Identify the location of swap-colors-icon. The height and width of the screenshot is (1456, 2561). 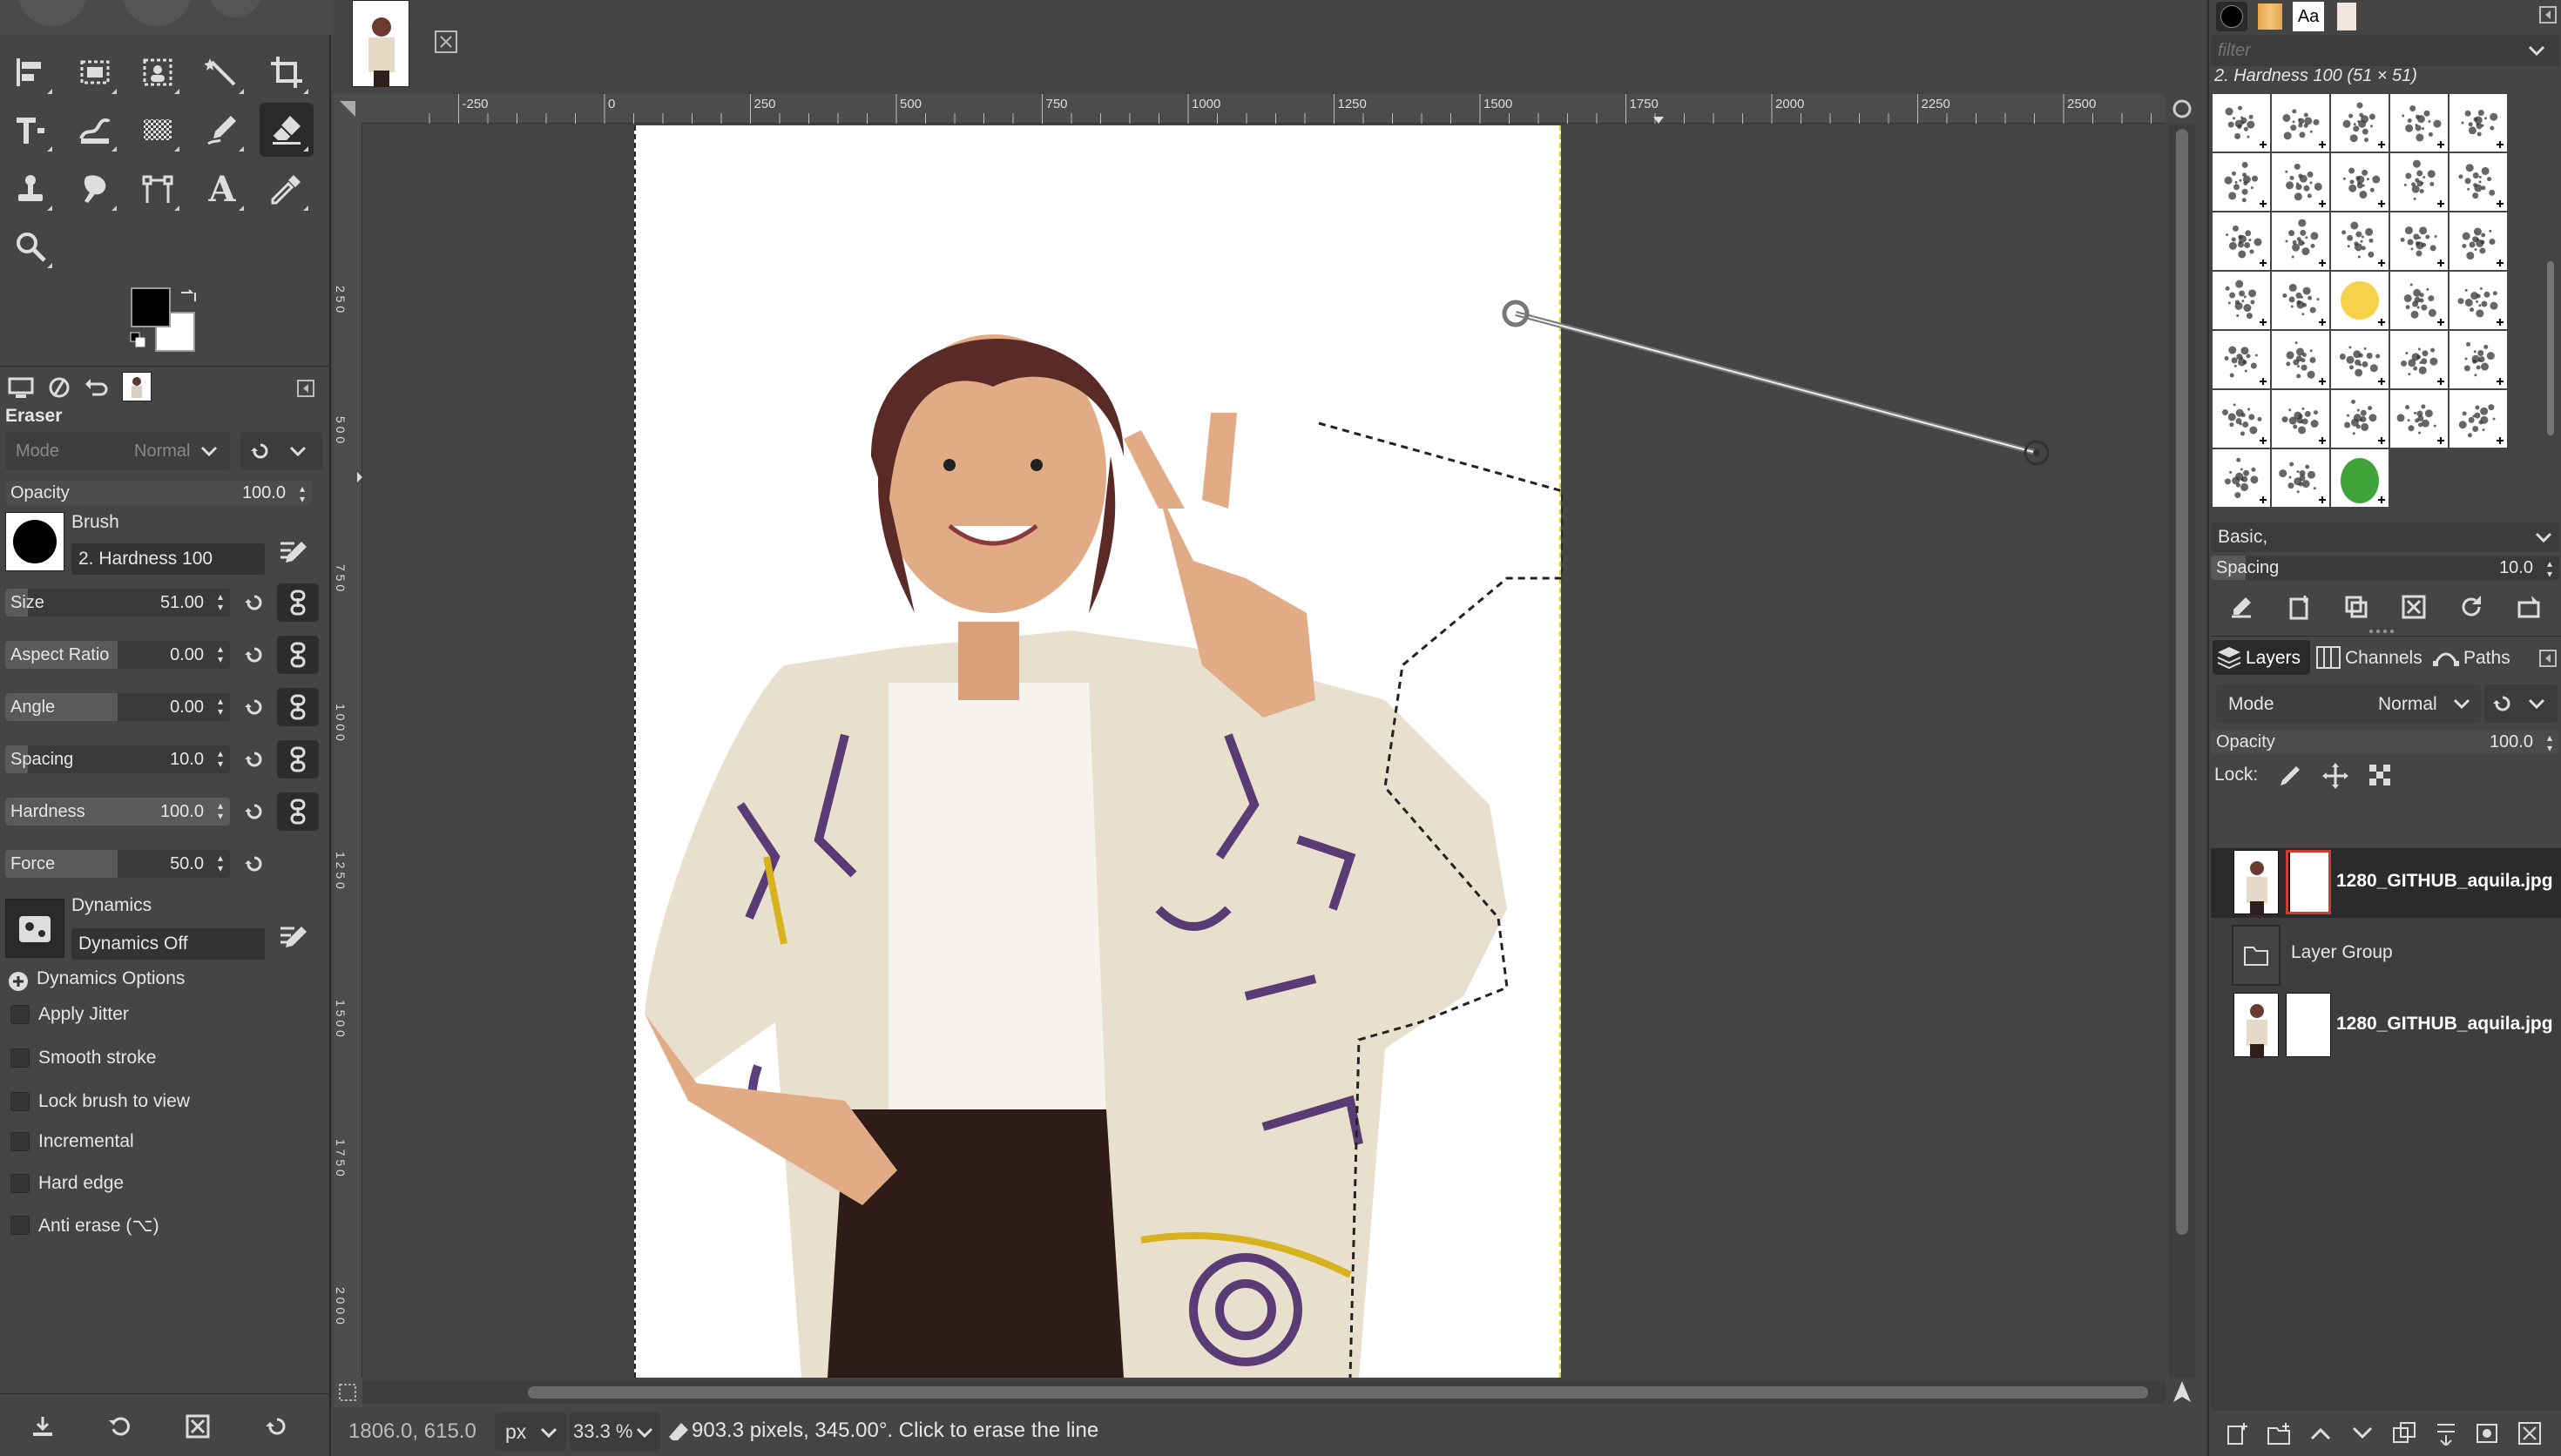
(188, 296).